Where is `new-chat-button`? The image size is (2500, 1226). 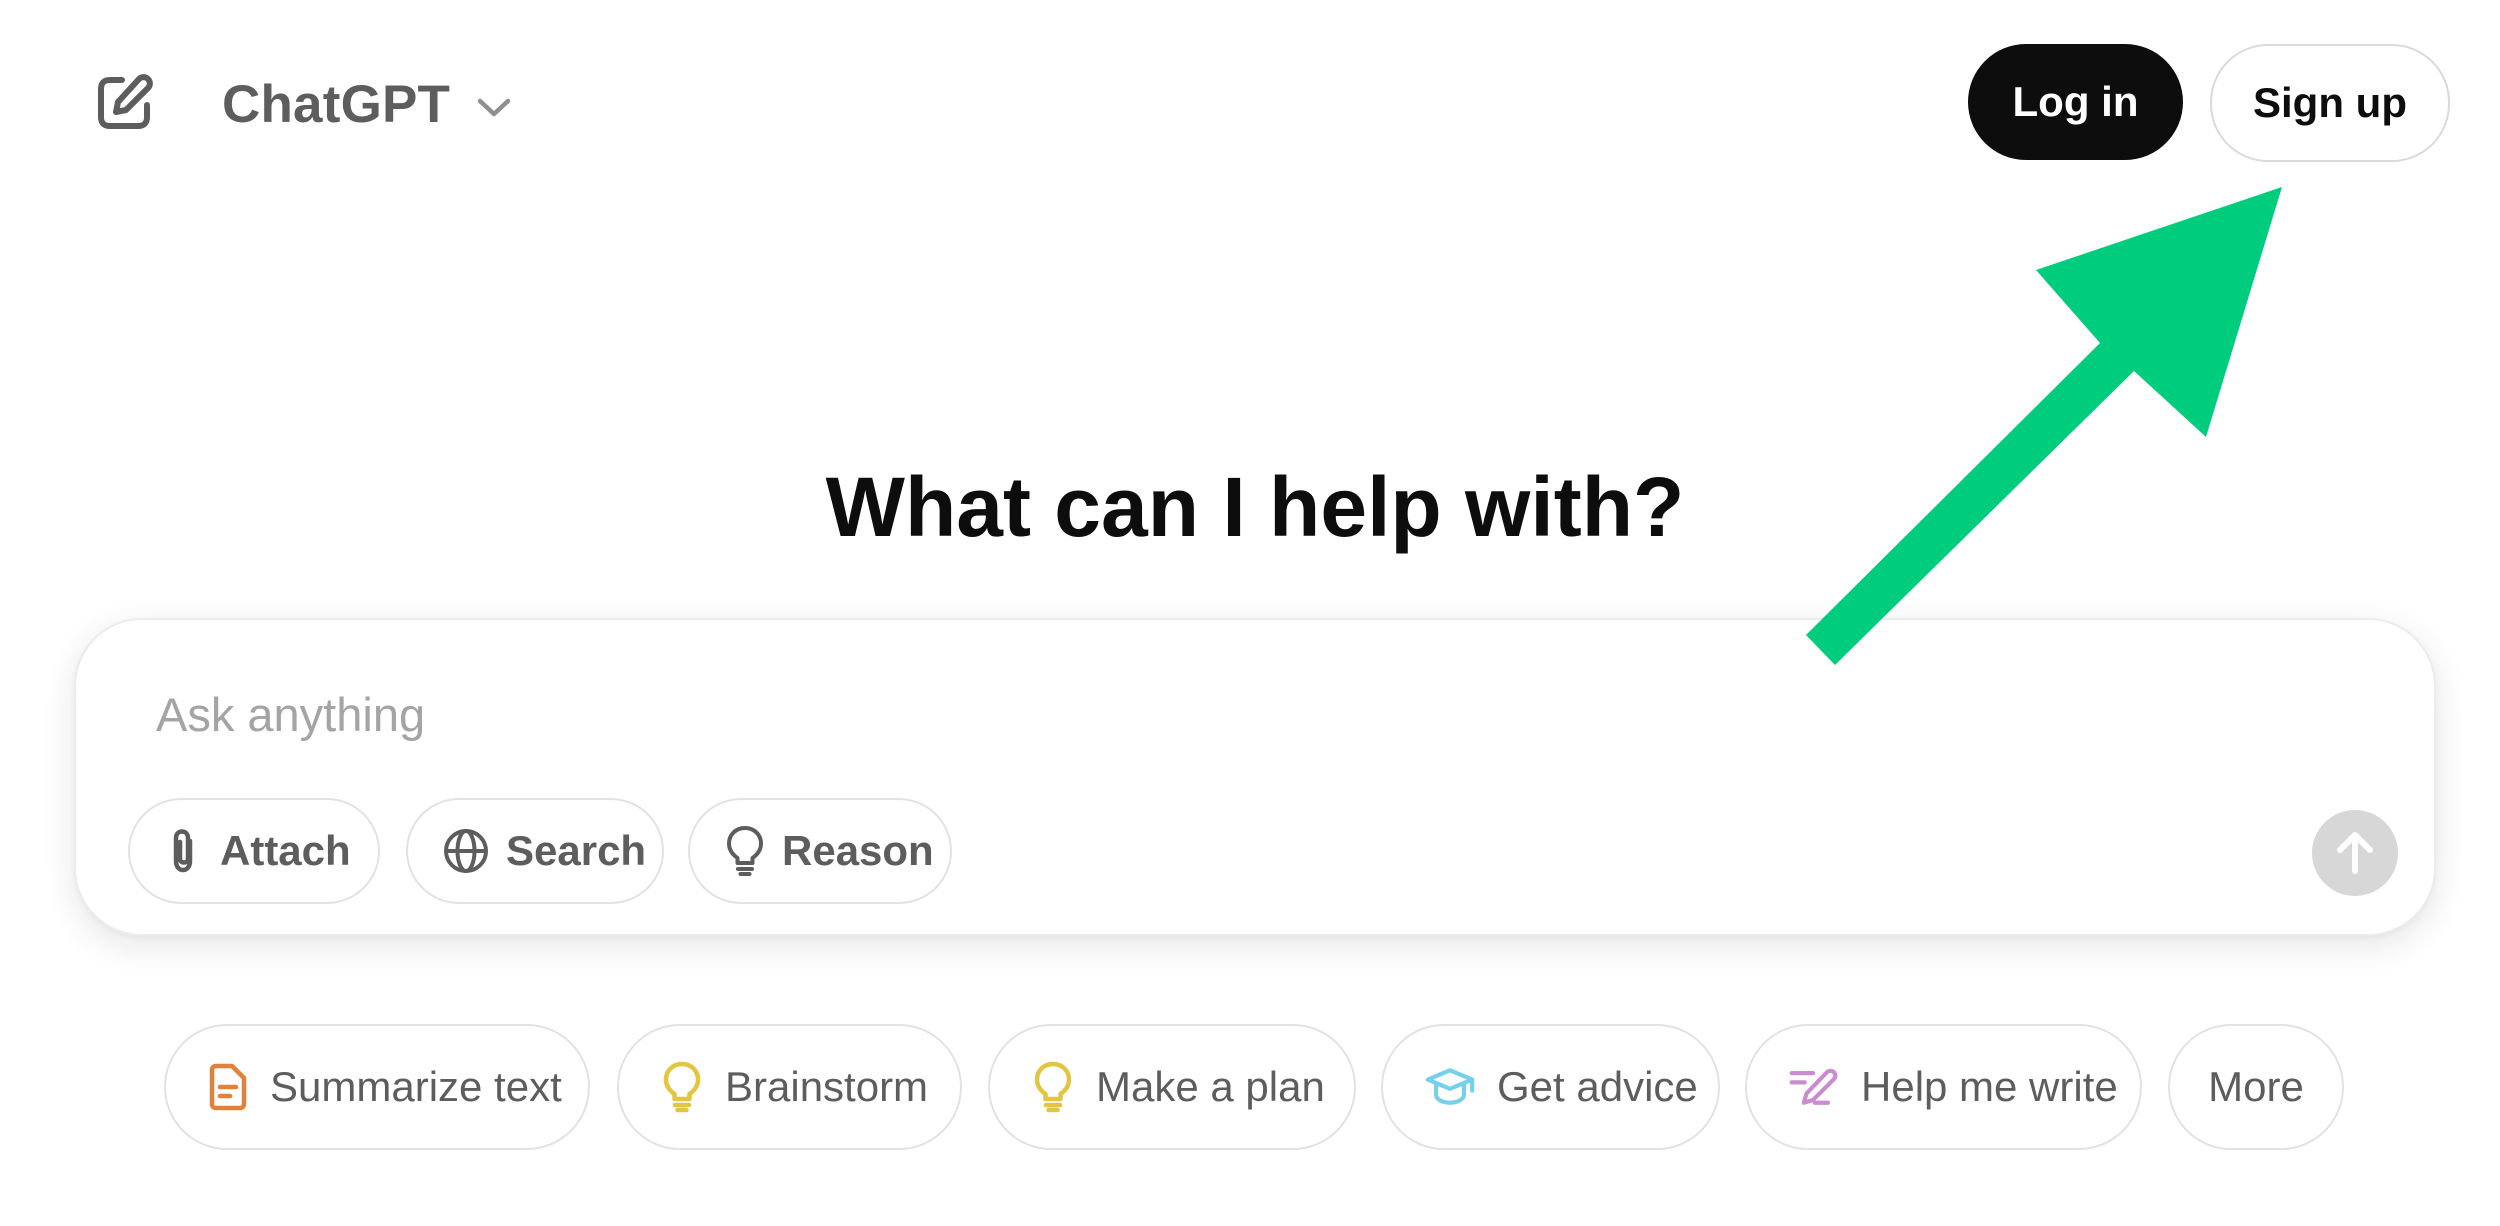 new-chat-button is located at coordinates (124, 103).